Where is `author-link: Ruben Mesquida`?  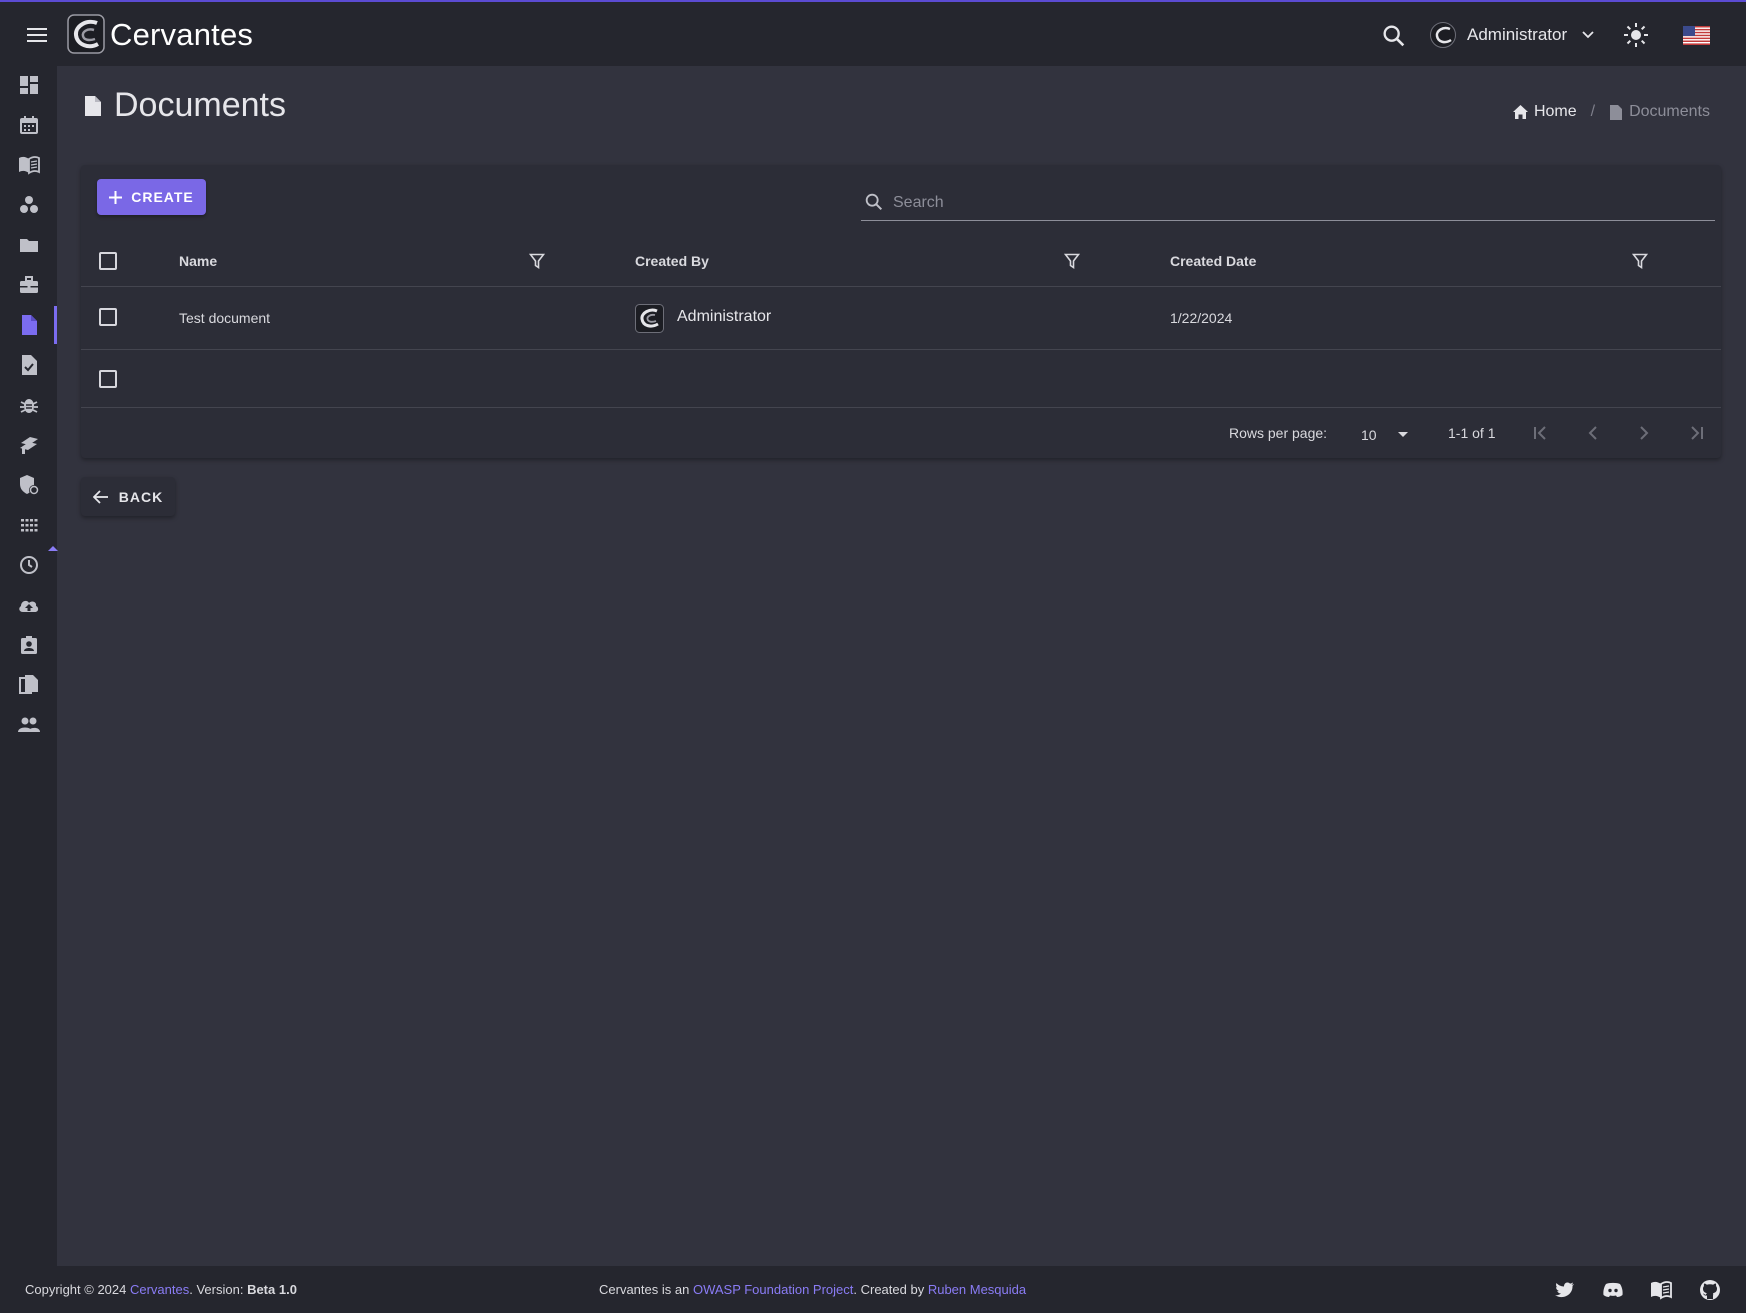 author-link: Ruben Mesquida is located at coordinates (977, 1289).